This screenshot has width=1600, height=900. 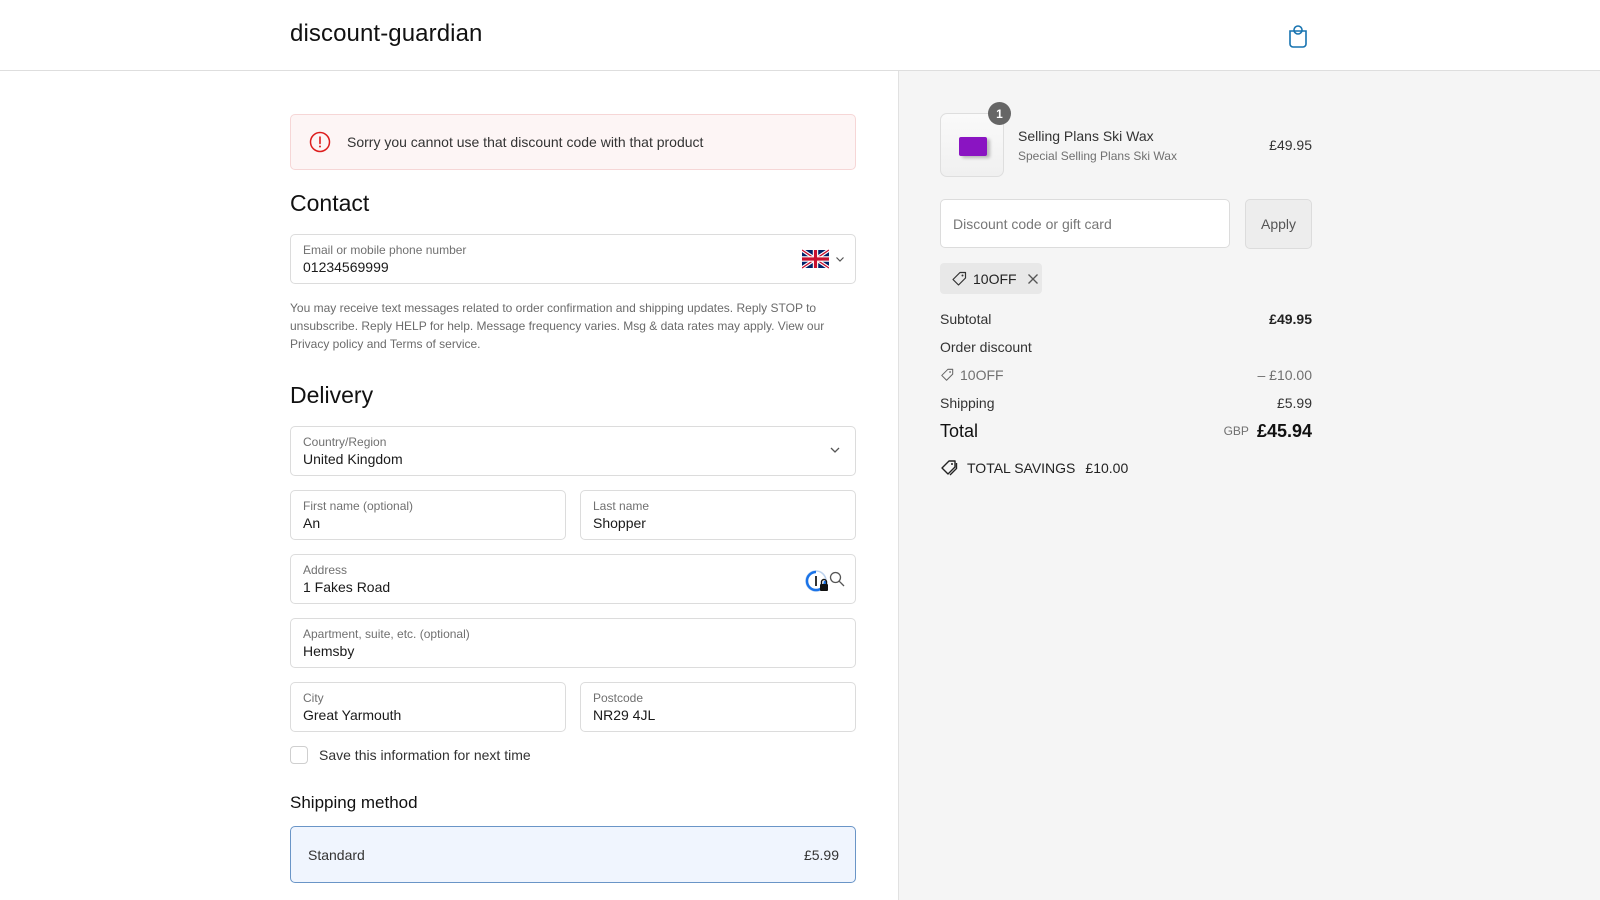 I want to click on shipping-value: £5.99, so click(x=1294, y=403).